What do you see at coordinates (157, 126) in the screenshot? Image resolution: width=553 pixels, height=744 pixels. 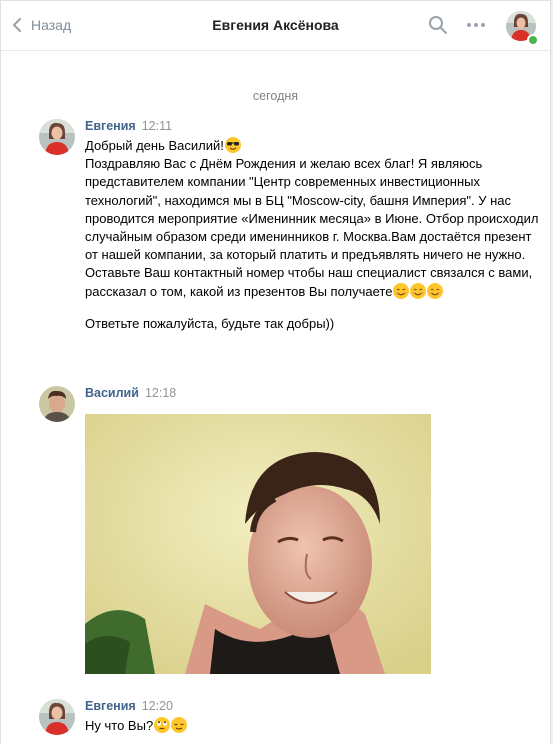 I see `message-time: 12:11` at bounding box center [157, 126].